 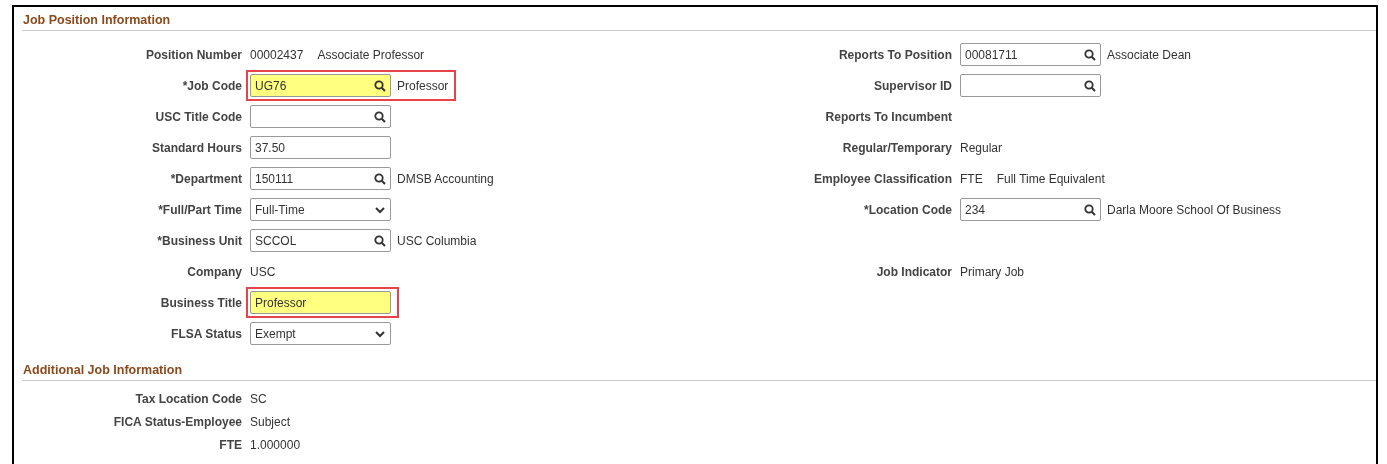 What do you see at coordinates (882, 178) in the screenshot?
I see `field-label: Employee Classification` at bounding box center [882, 178].